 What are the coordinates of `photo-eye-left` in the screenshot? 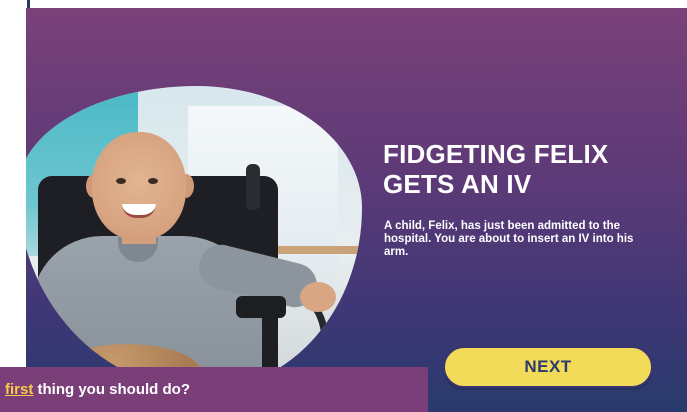 It's located at (121, 181).